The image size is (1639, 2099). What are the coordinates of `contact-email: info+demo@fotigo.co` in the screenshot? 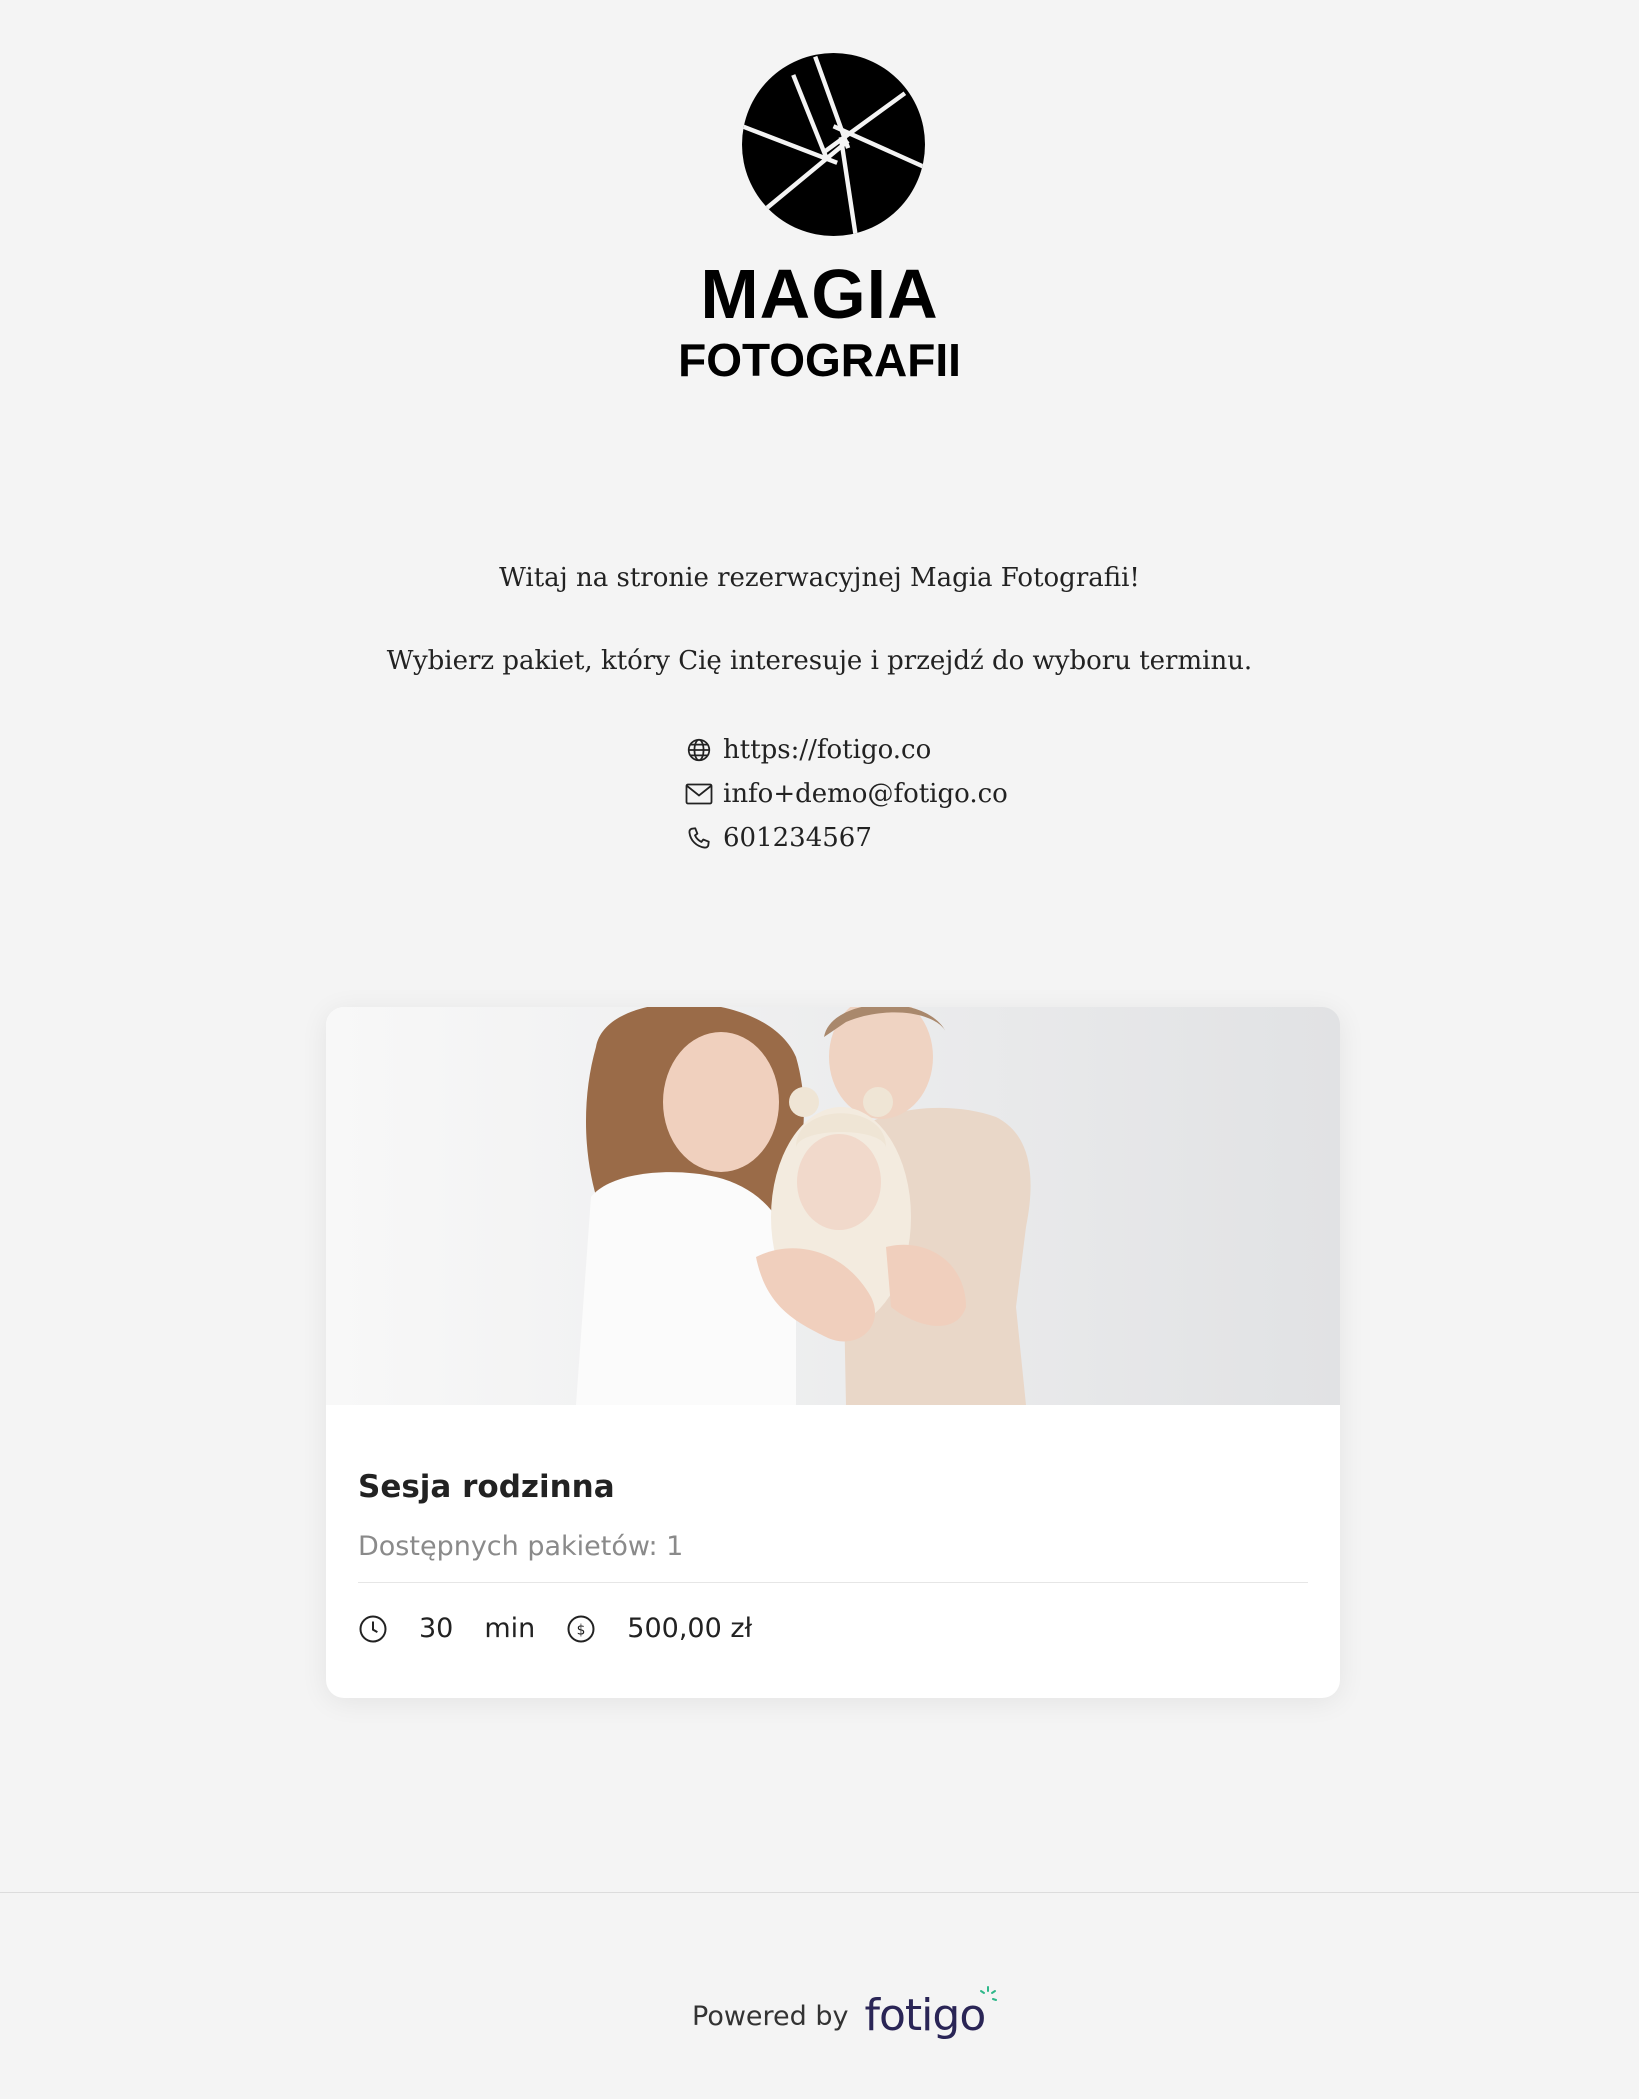 It's located at (846, 794).